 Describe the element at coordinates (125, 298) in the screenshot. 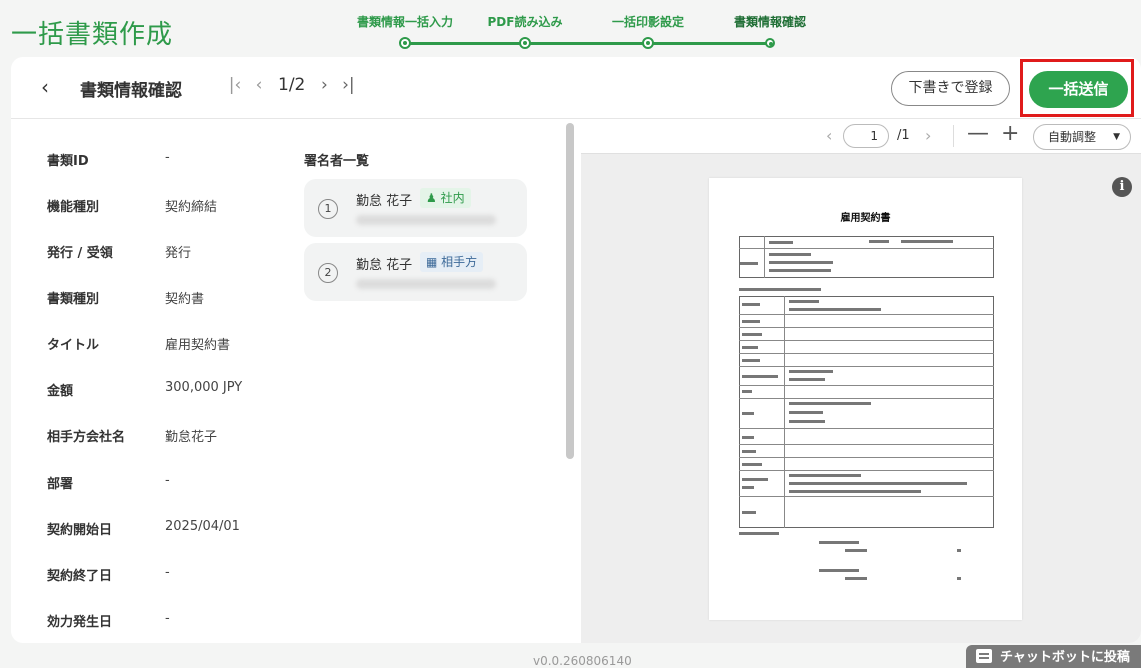

I see `field-document-type: 書類種別 契約書` at that location.